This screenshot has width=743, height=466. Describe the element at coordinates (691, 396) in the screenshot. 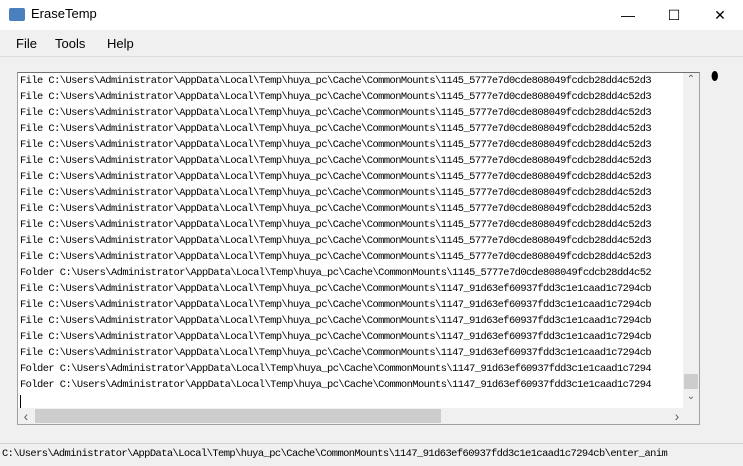

I see `scroll-down-icon: ⌄` at that location.